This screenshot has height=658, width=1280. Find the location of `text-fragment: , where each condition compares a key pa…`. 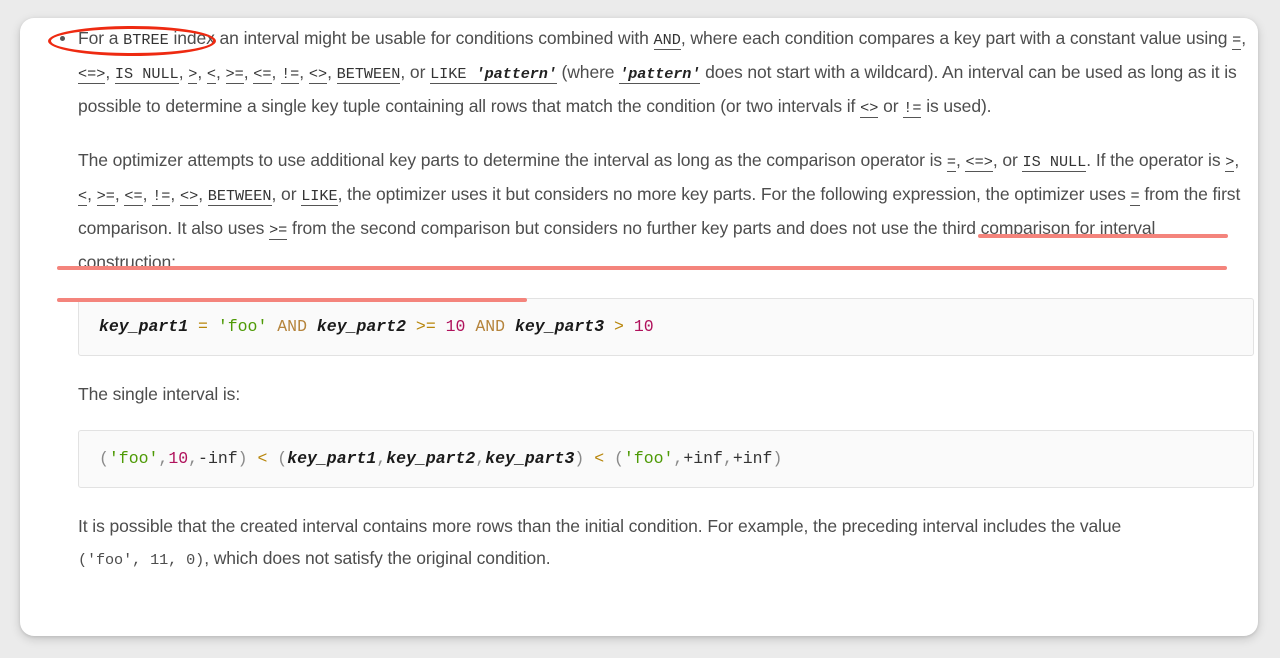

text-fragment: , where each condition compares a key pa… is located at coordinates (956, 38).